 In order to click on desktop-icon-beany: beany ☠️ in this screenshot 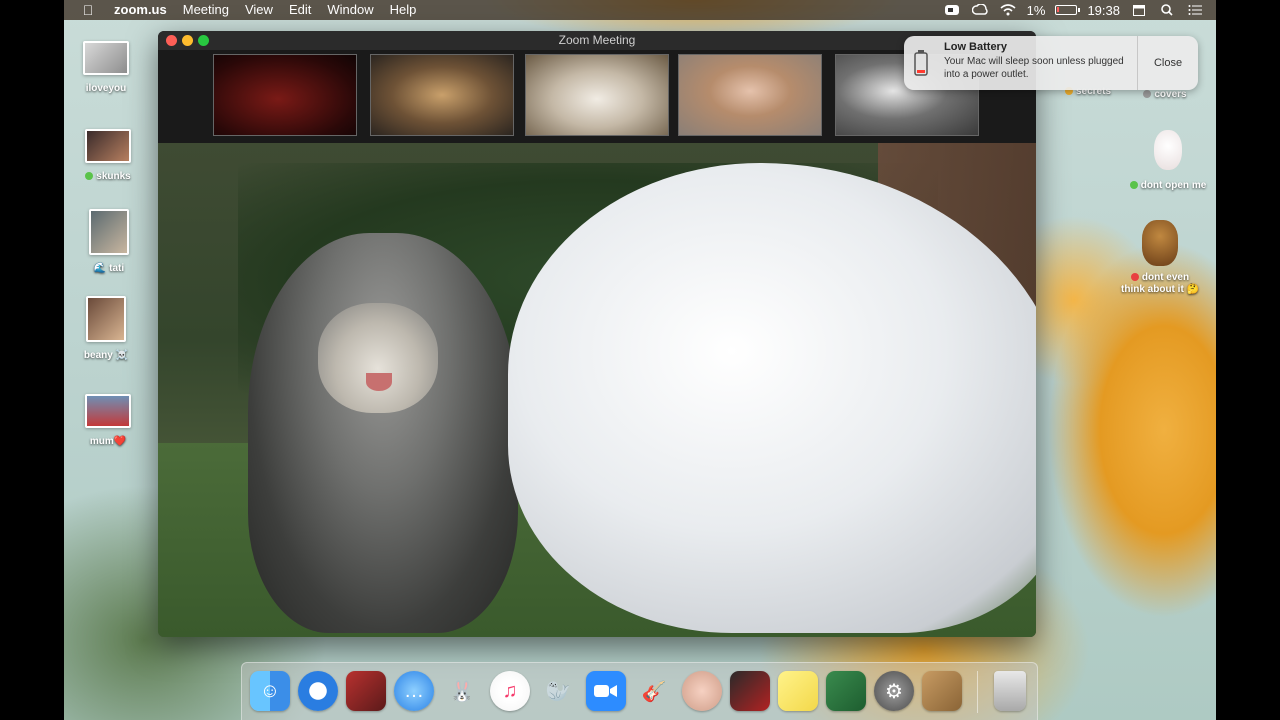, I will do `click(106, 328)`.